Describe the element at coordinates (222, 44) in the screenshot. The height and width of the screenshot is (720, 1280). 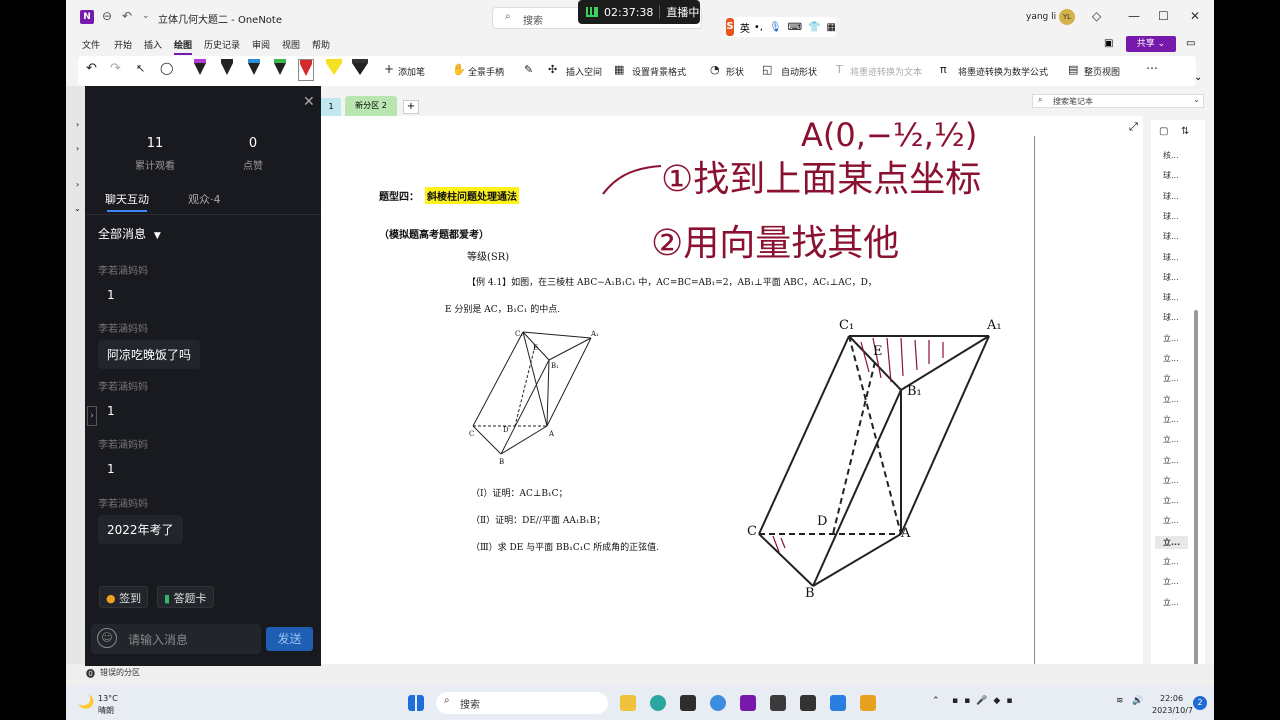
I see `menu-history: 历史记录` at that location.